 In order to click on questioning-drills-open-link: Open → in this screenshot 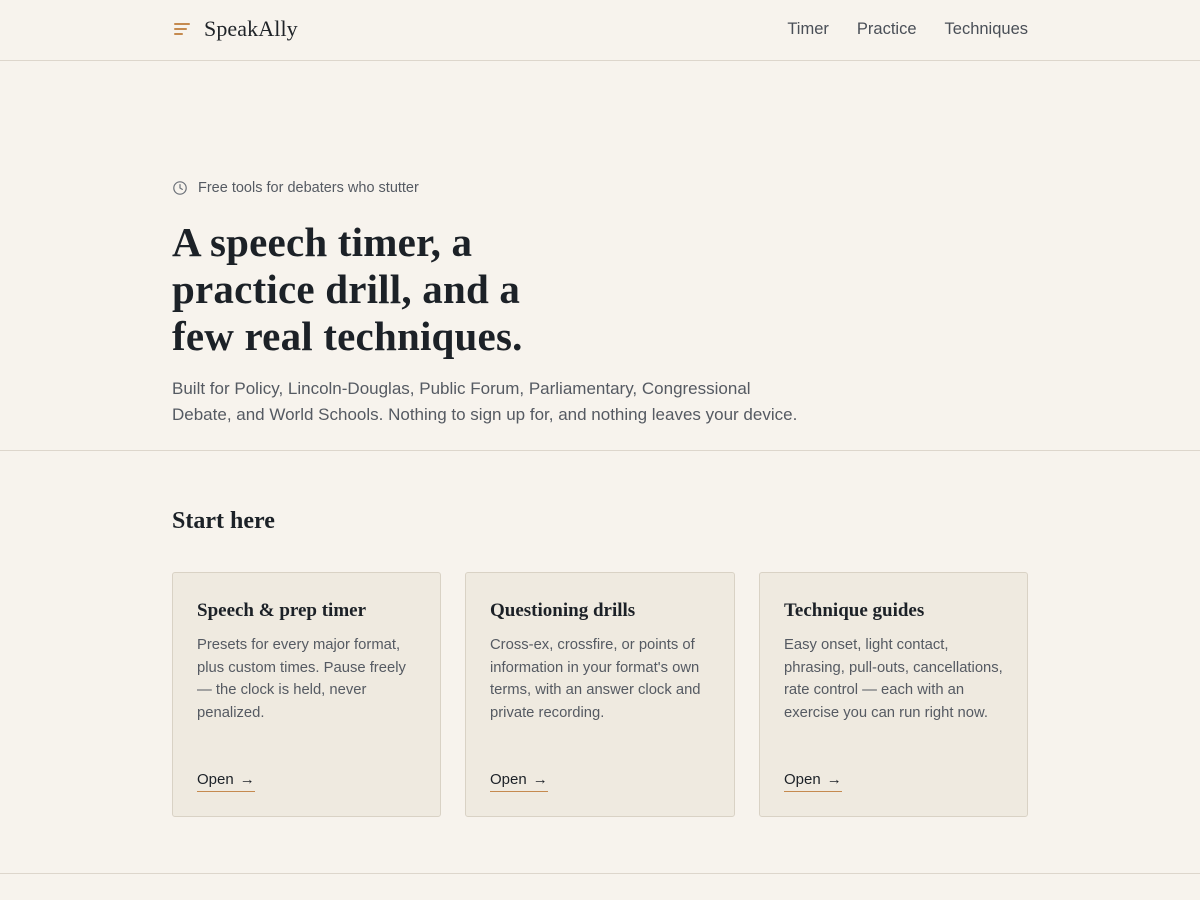, I will do `click(519, 781)`.